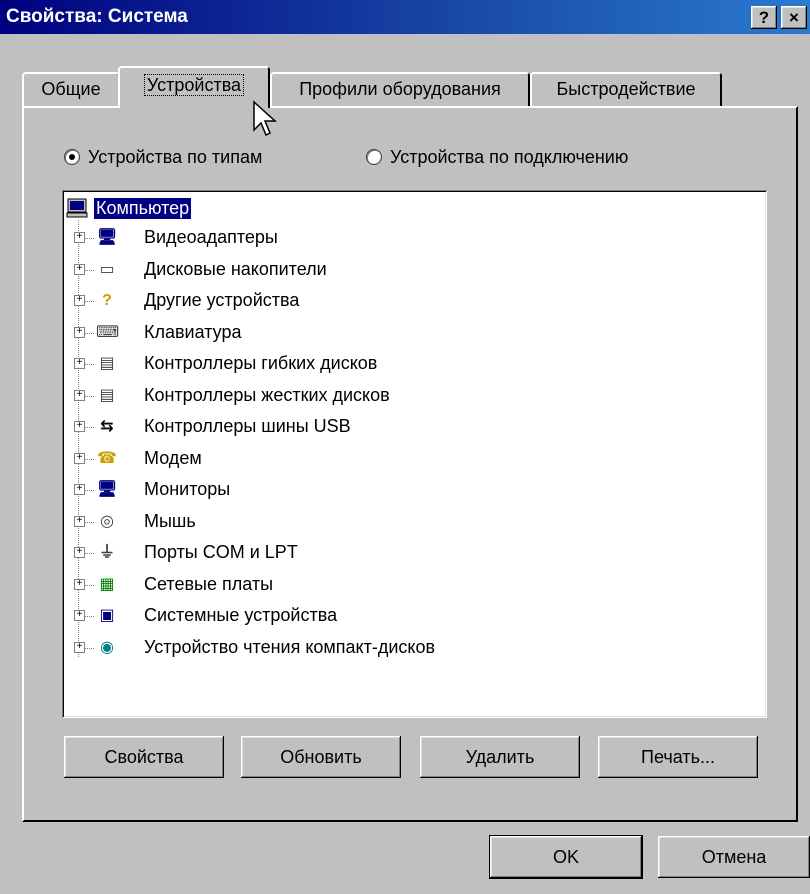  Describe the element at coordinates (734, 857) in the screenshot. I see `cancel-button: Отмена` at that location.